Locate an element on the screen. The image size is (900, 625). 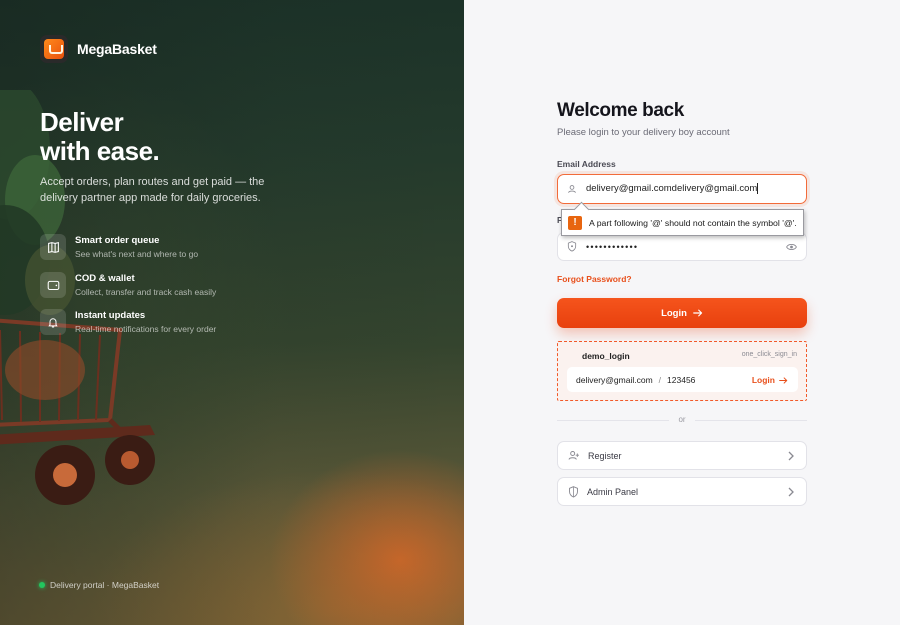
user-icon is located at coordinates (572, 189).